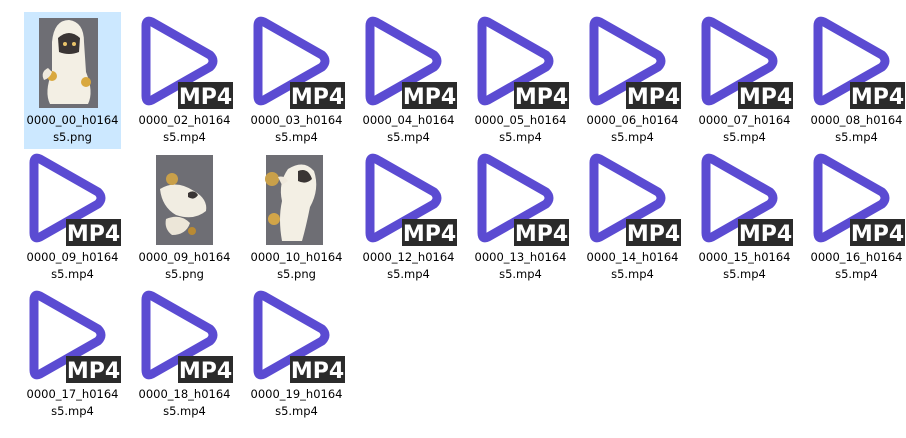  I want to click on file-item: MP4 0000_18_h0164 s5.mp4, so click(192, 354).